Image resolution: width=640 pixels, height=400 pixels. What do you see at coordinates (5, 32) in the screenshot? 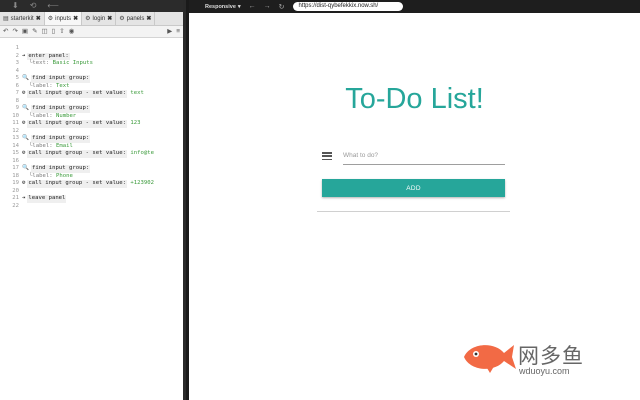
I see `undo-icon: ↶` at bounding box center [5, 32].